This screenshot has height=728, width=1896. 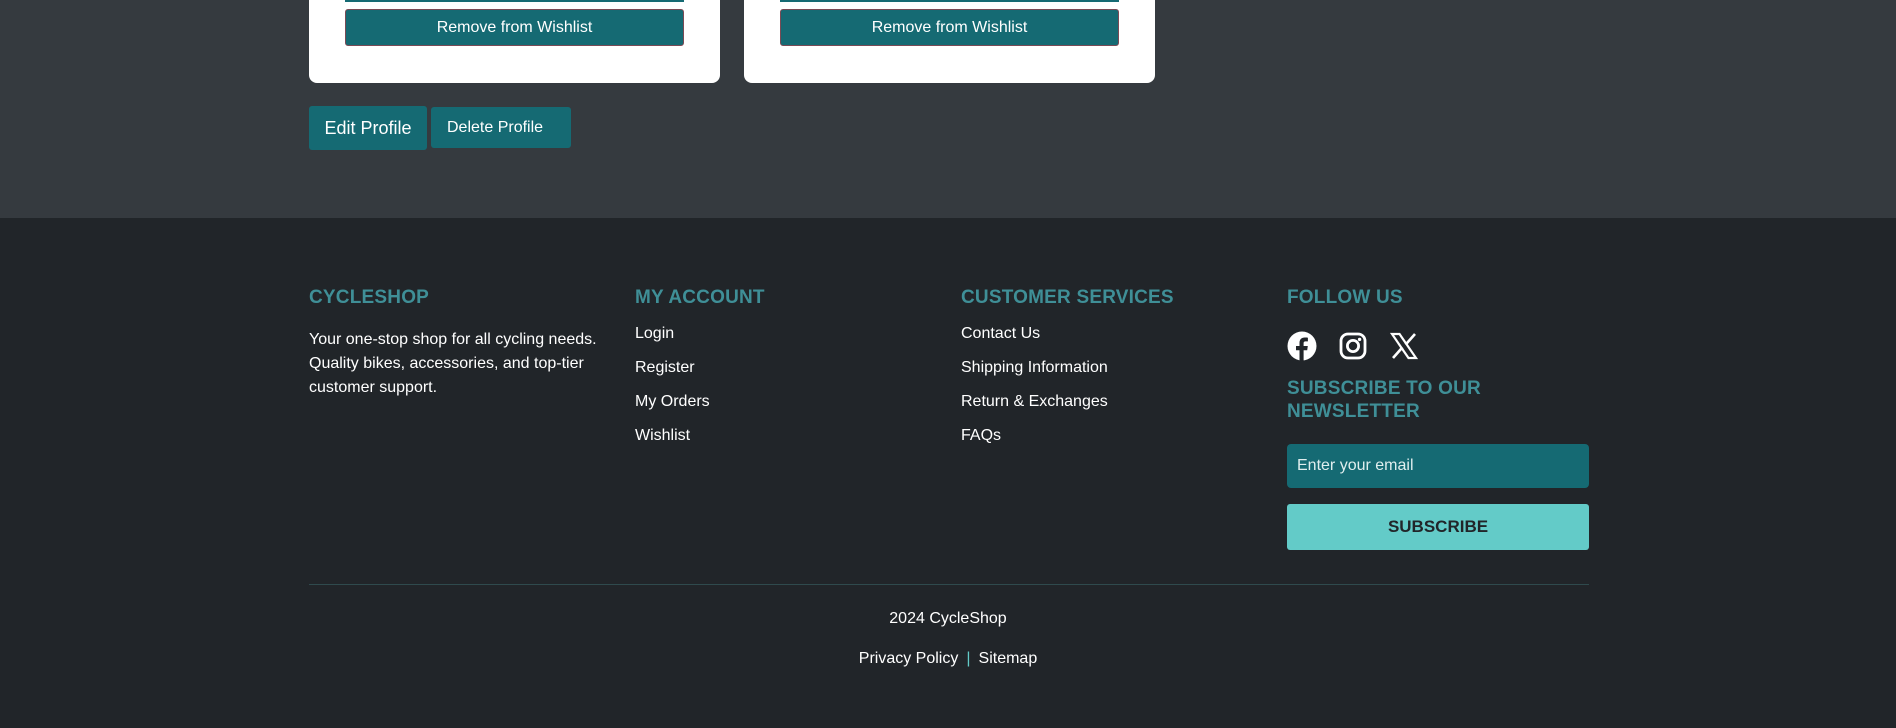 I want to click on social-icons, so click(x=1438, y=346).